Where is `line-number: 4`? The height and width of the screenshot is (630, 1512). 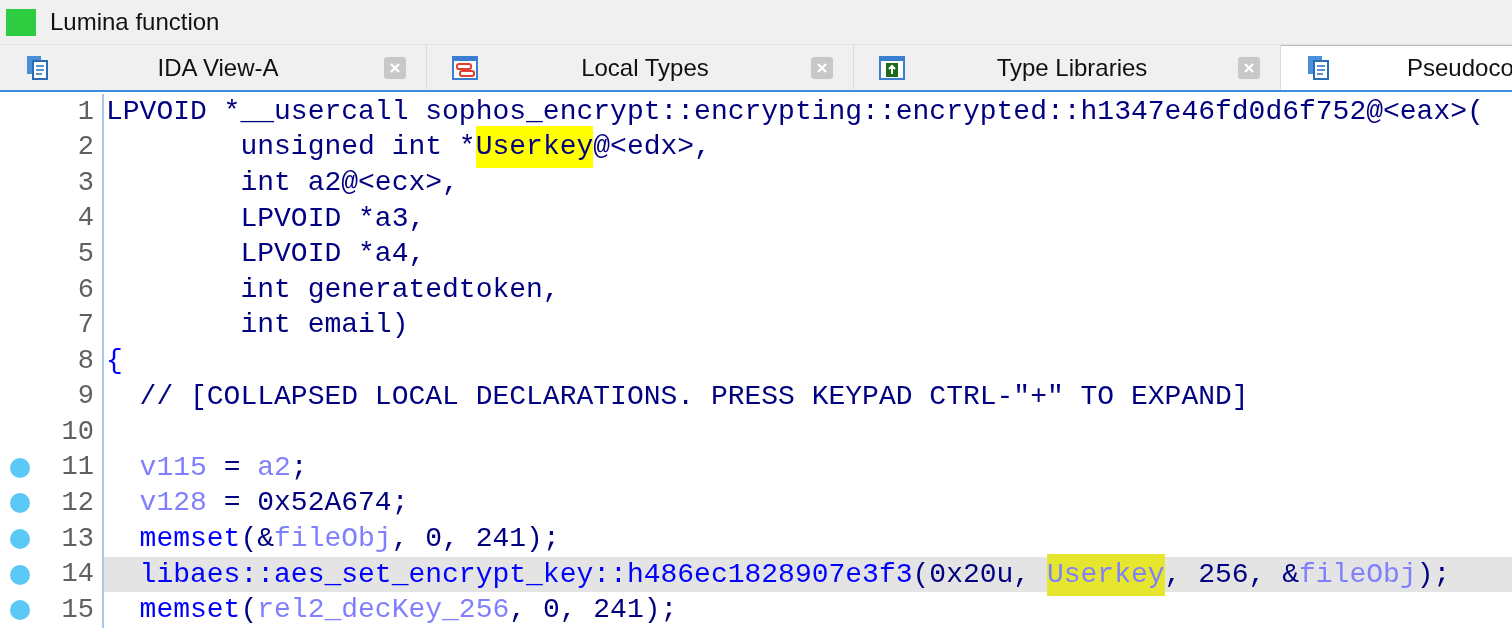
line-number: 4 is located at coordinates (85, 219).